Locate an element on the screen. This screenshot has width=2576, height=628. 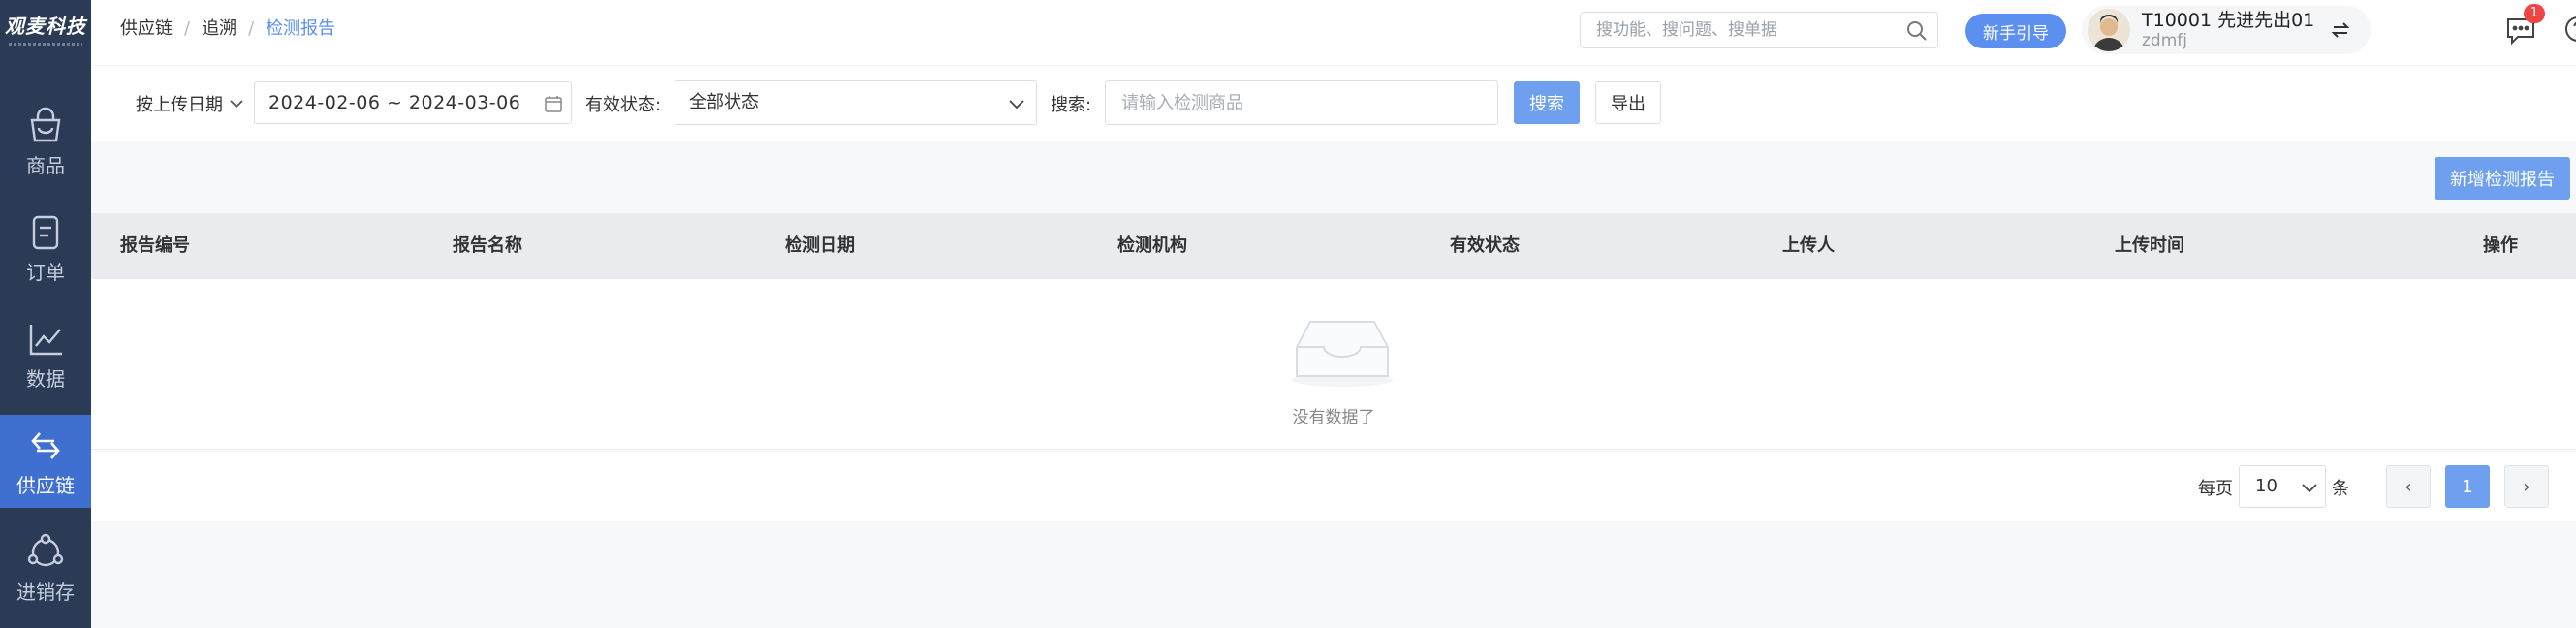
brand-logo: 观麦科技 is located at coordinates (45, 38).